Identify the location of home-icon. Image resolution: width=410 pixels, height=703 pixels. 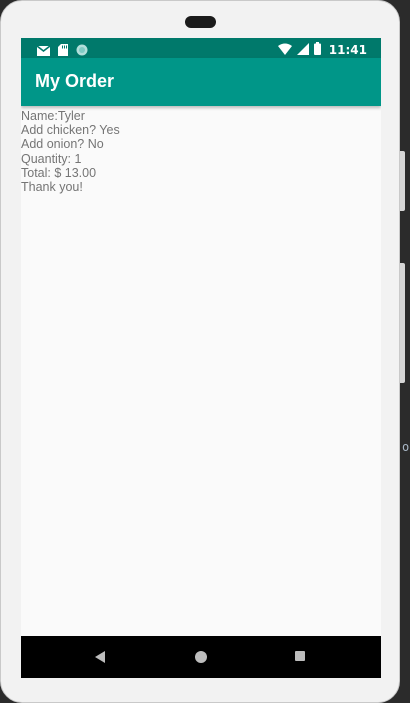
(201, 657).